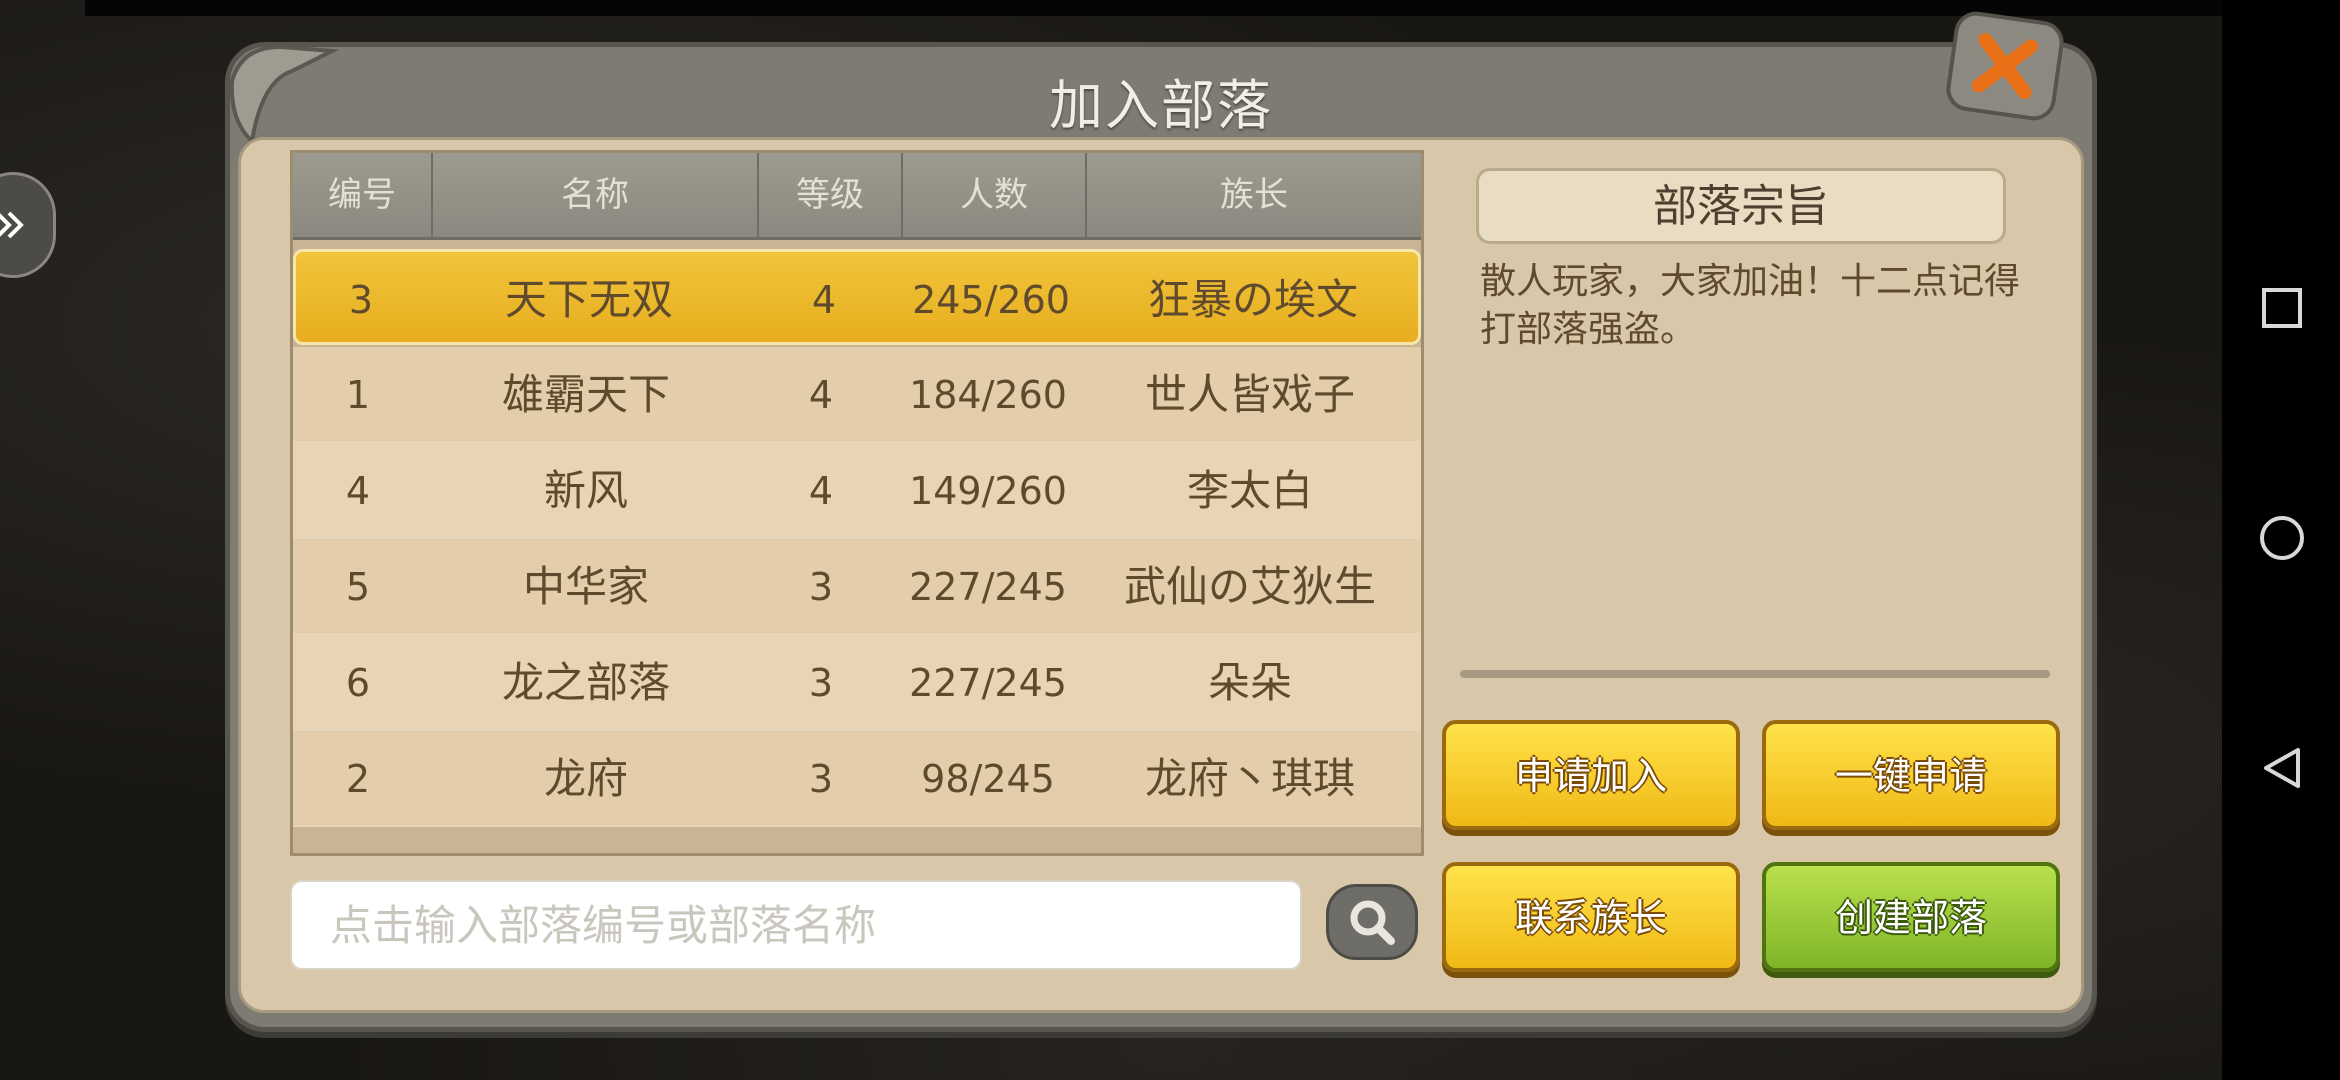 The height and width of the screenshot is (1080, 2340). I want to click on row-name: 龙府, so click(585, 778).